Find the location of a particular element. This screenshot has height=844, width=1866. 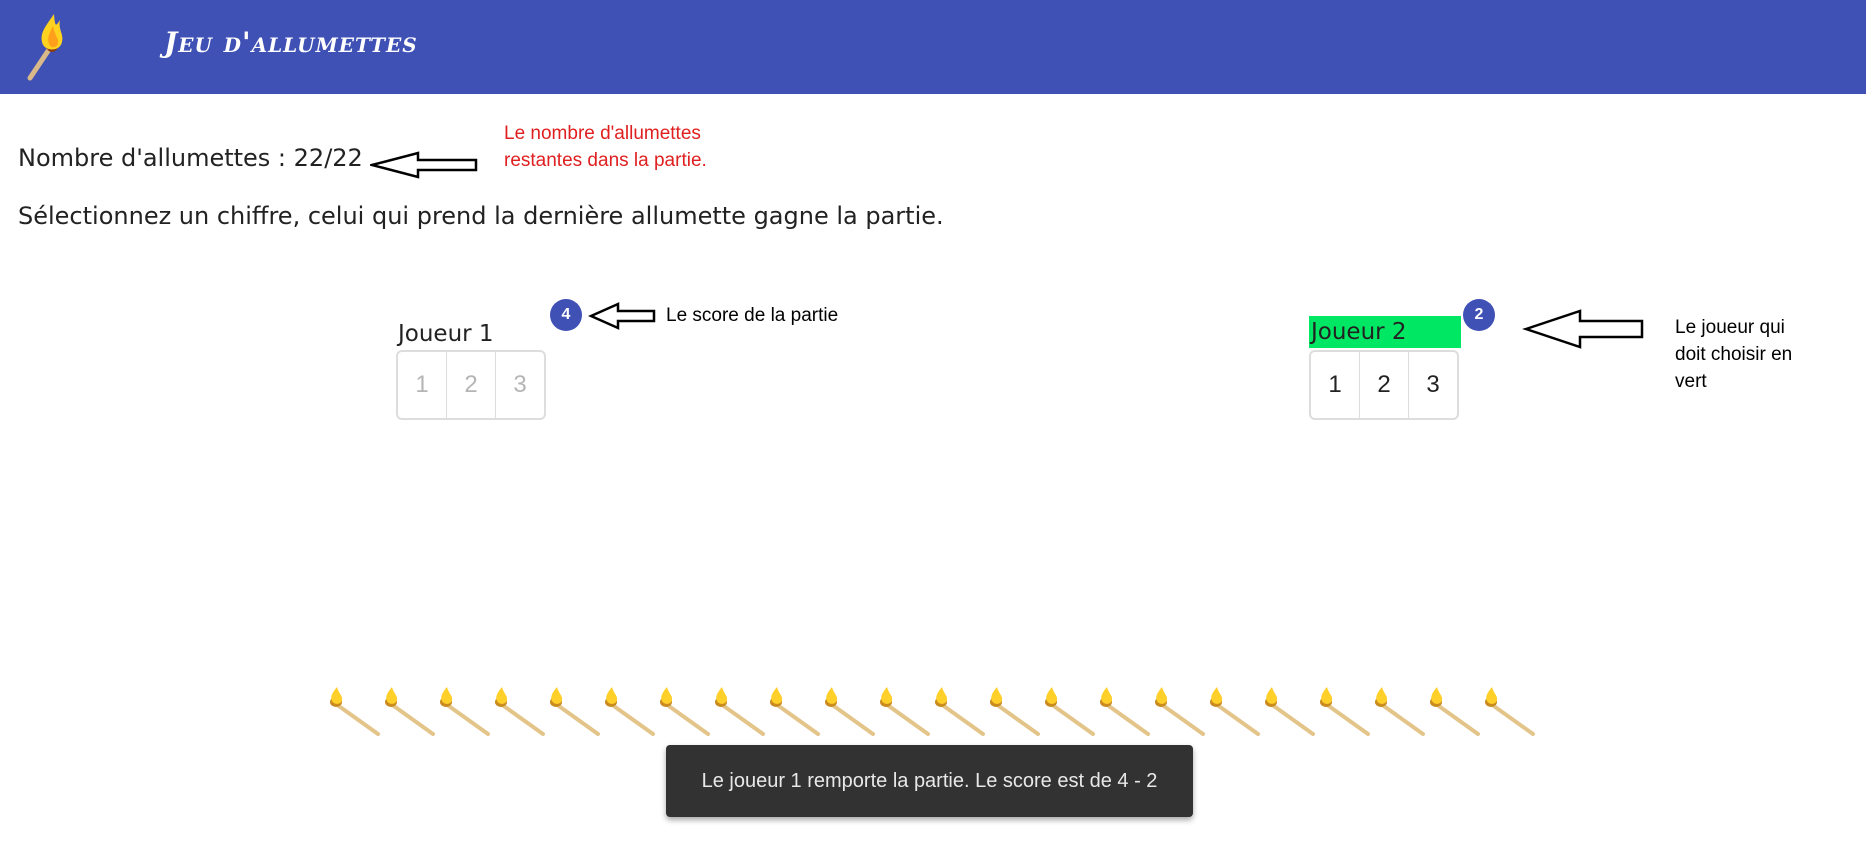

annotation-active-player: Le joueur qui doit choisir en vert is located at coordinates (1734, 354).